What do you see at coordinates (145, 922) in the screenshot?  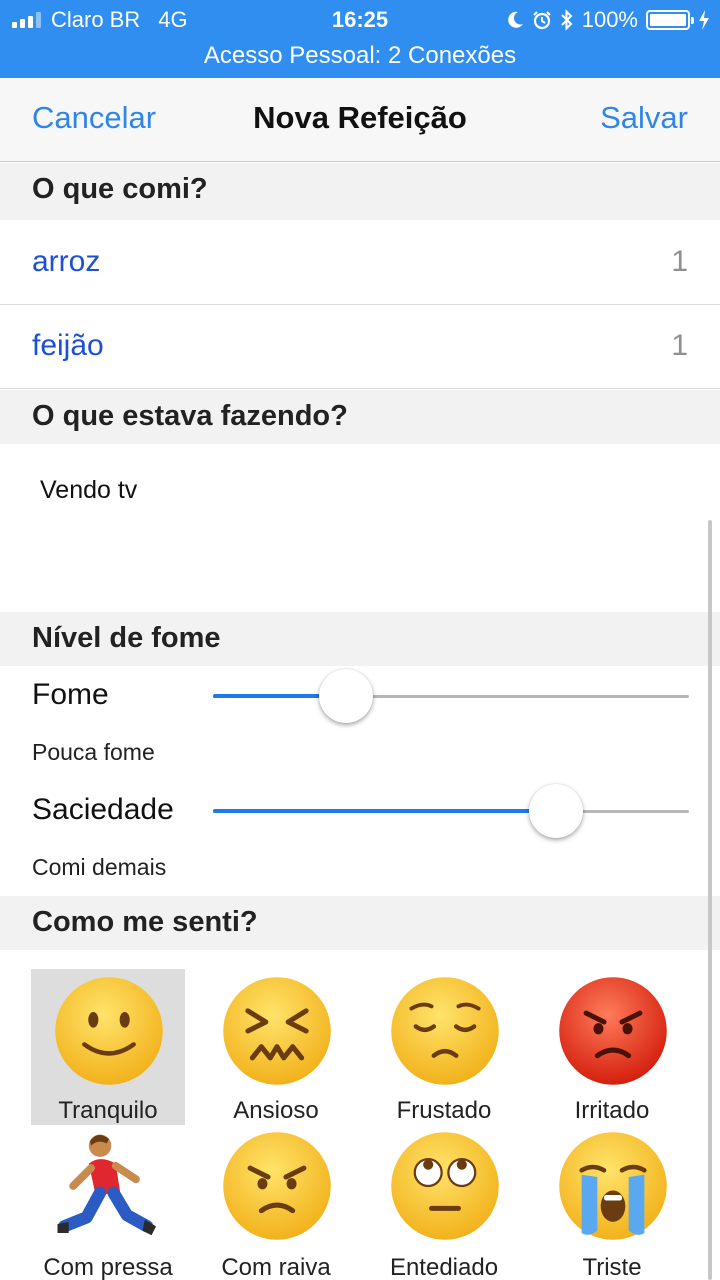 I see `section-title-feeling: Como me senti?` at bounding box center [145, 922].